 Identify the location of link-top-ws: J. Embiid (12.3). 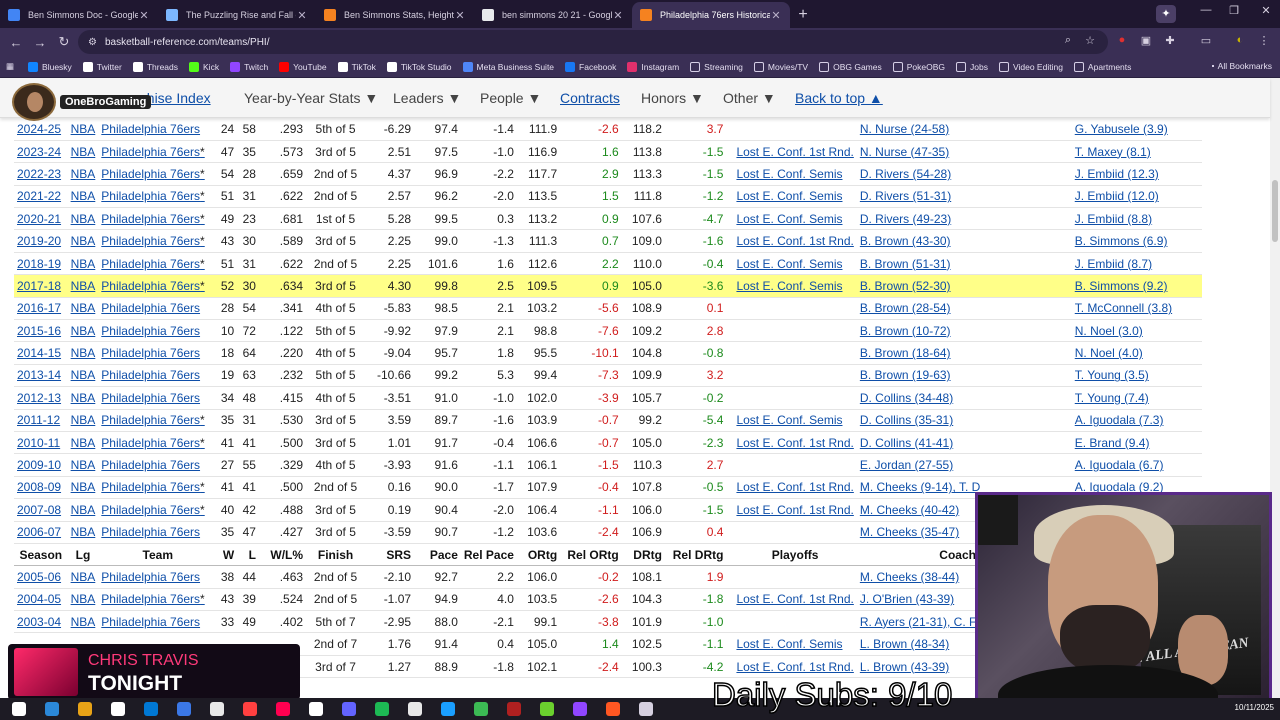
(1117, 174).